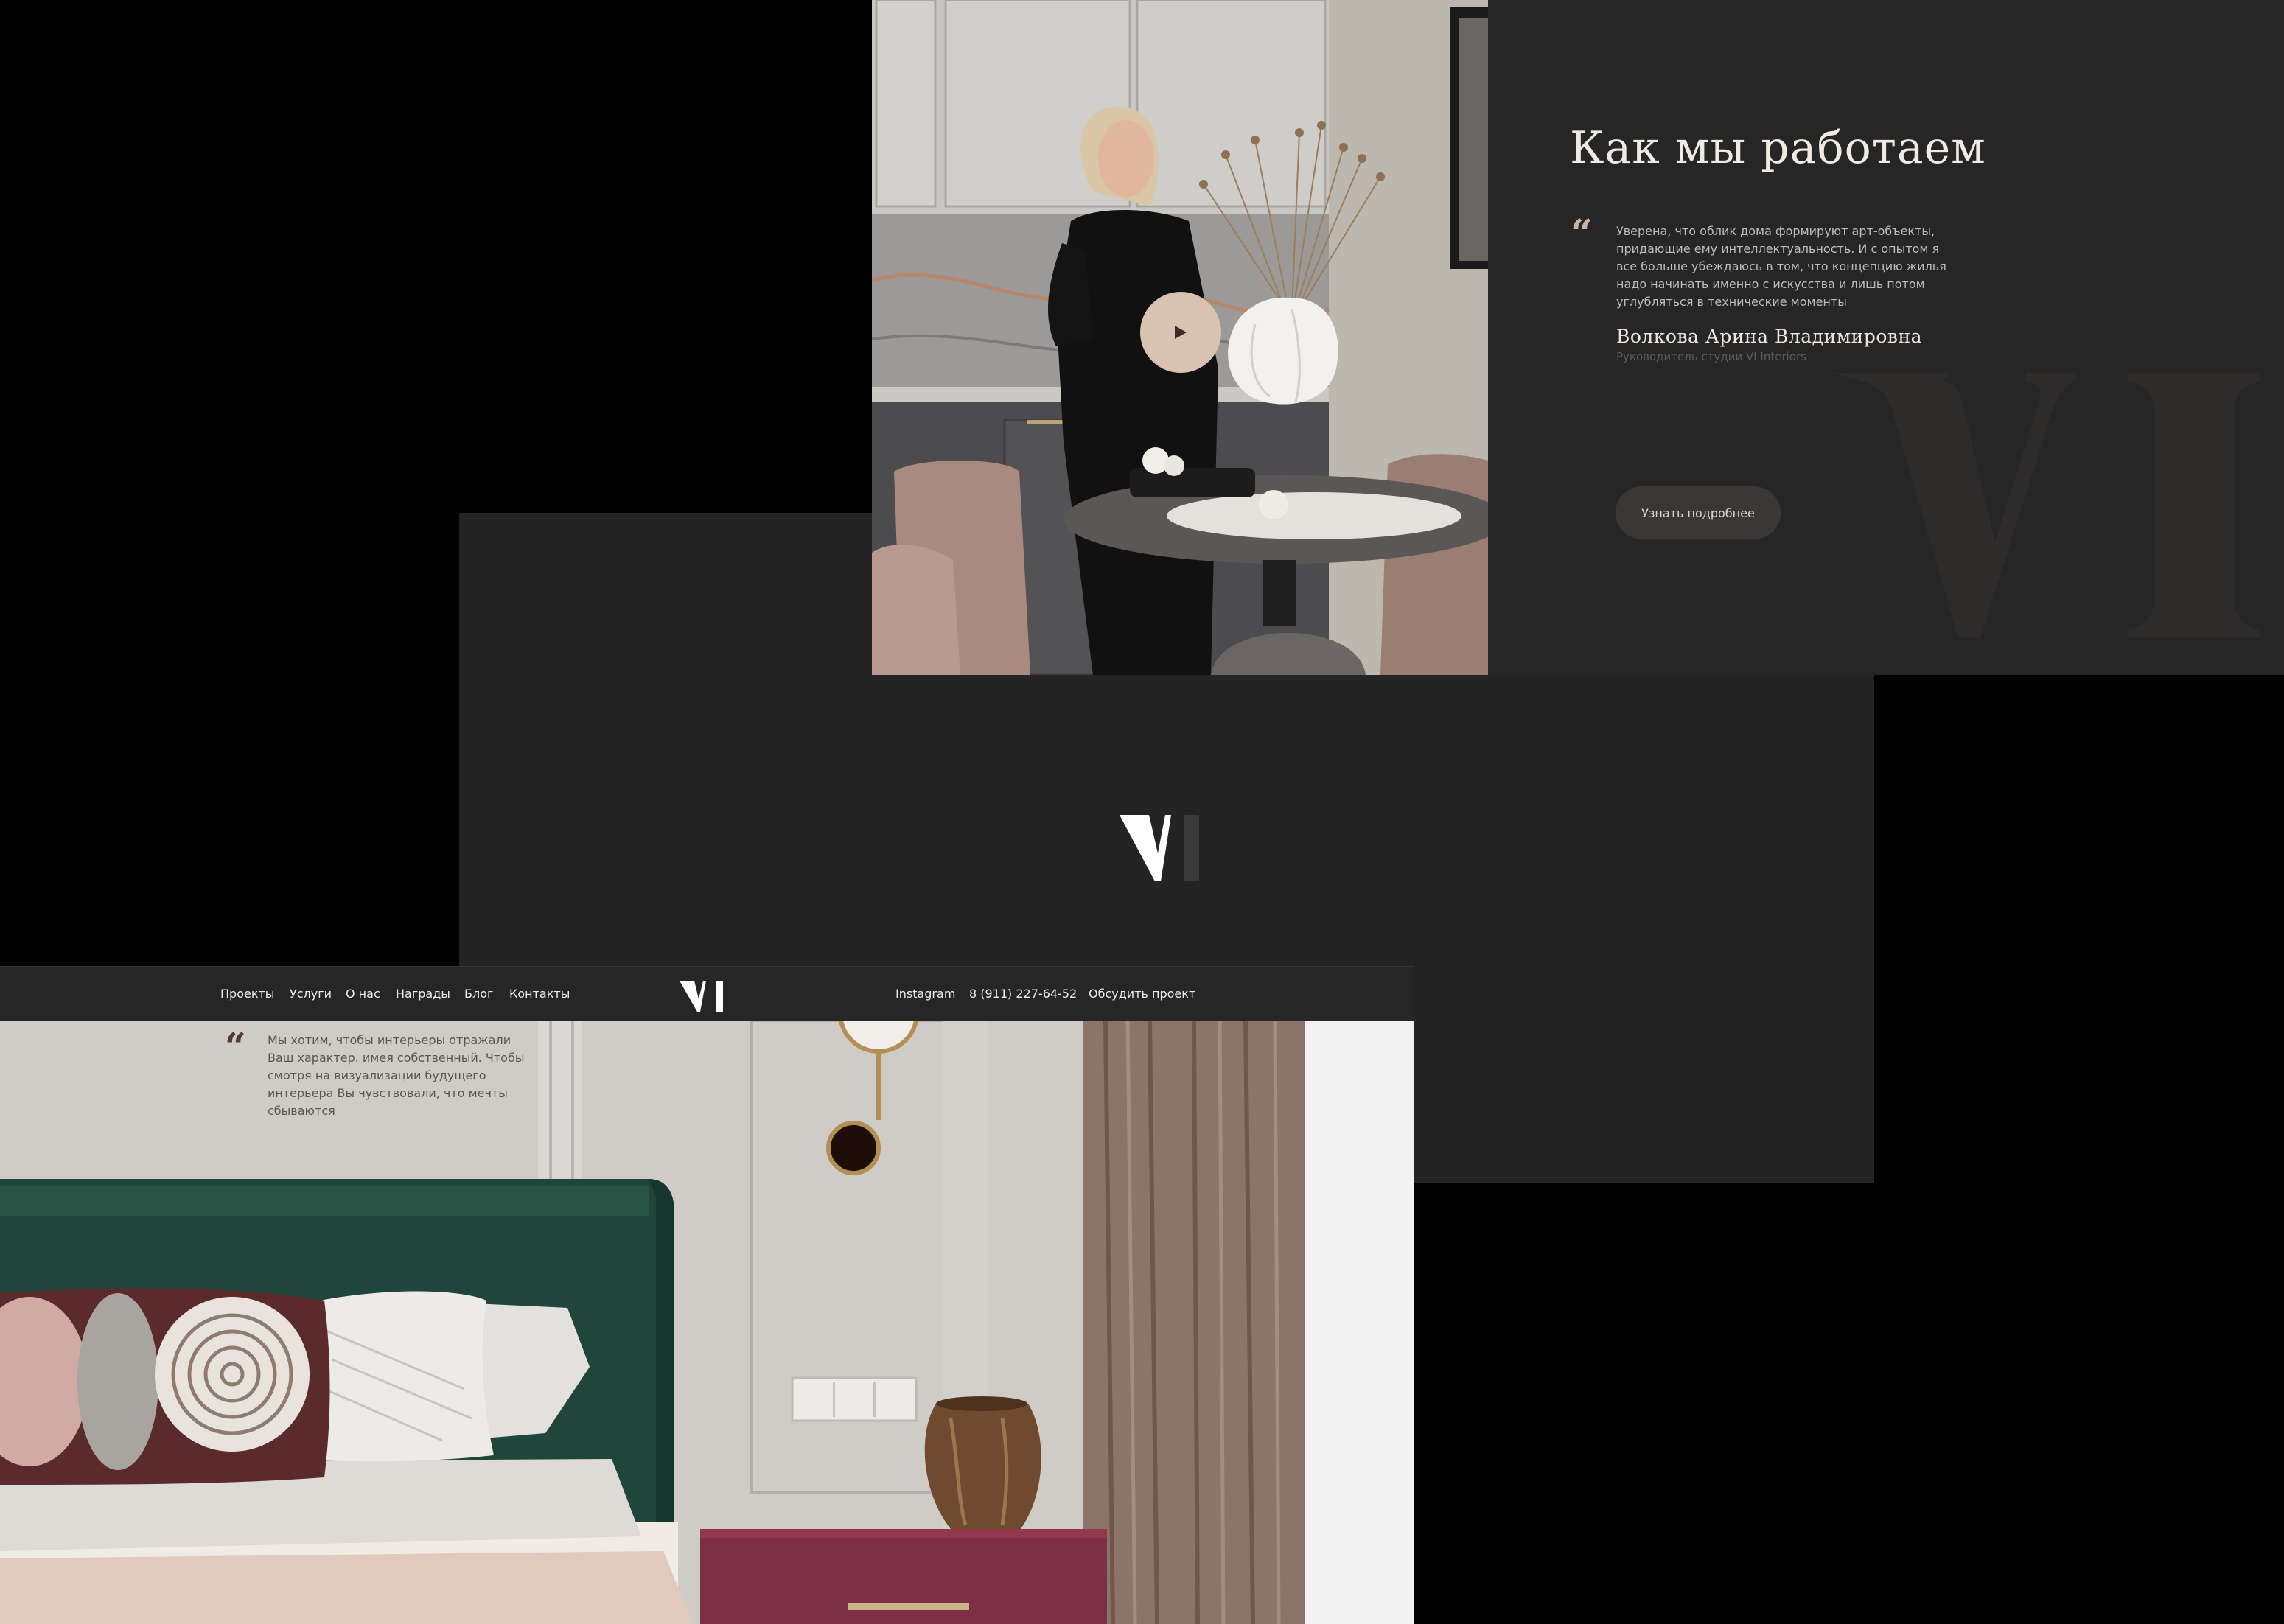  I want to click on vi-logo, so click(705, 996).